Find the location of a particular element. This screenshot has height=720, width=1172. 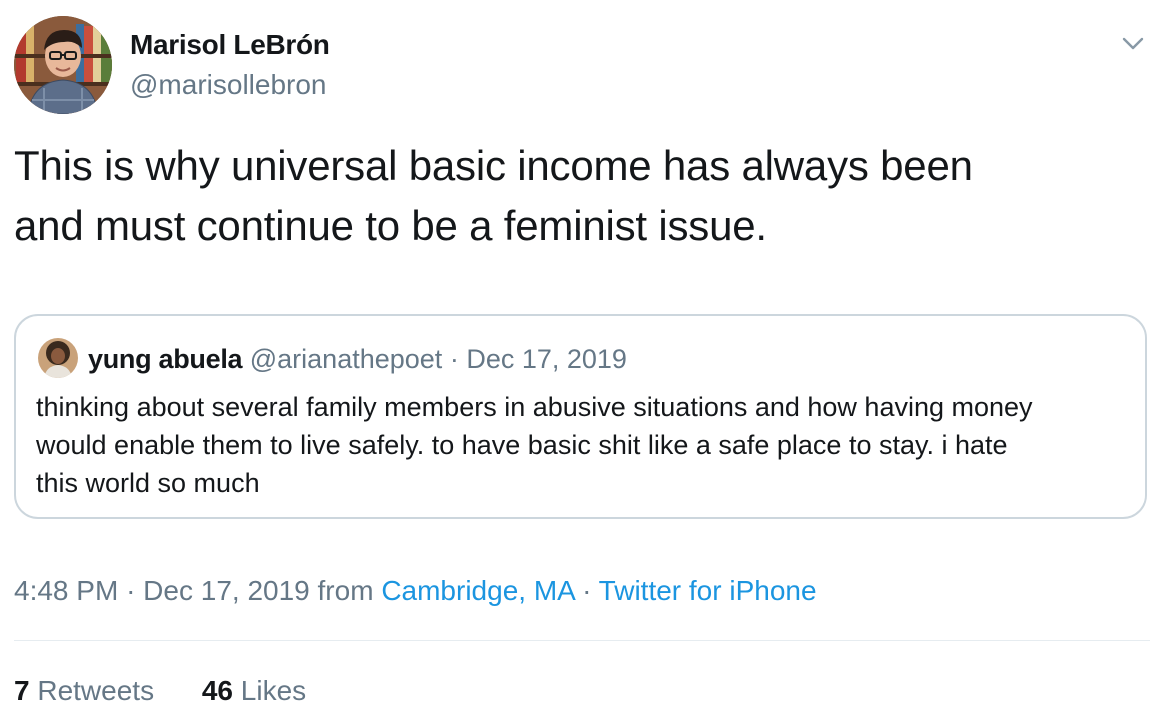

tweet-date: Dec 17, 2019 is located at coordinates (226, 590).